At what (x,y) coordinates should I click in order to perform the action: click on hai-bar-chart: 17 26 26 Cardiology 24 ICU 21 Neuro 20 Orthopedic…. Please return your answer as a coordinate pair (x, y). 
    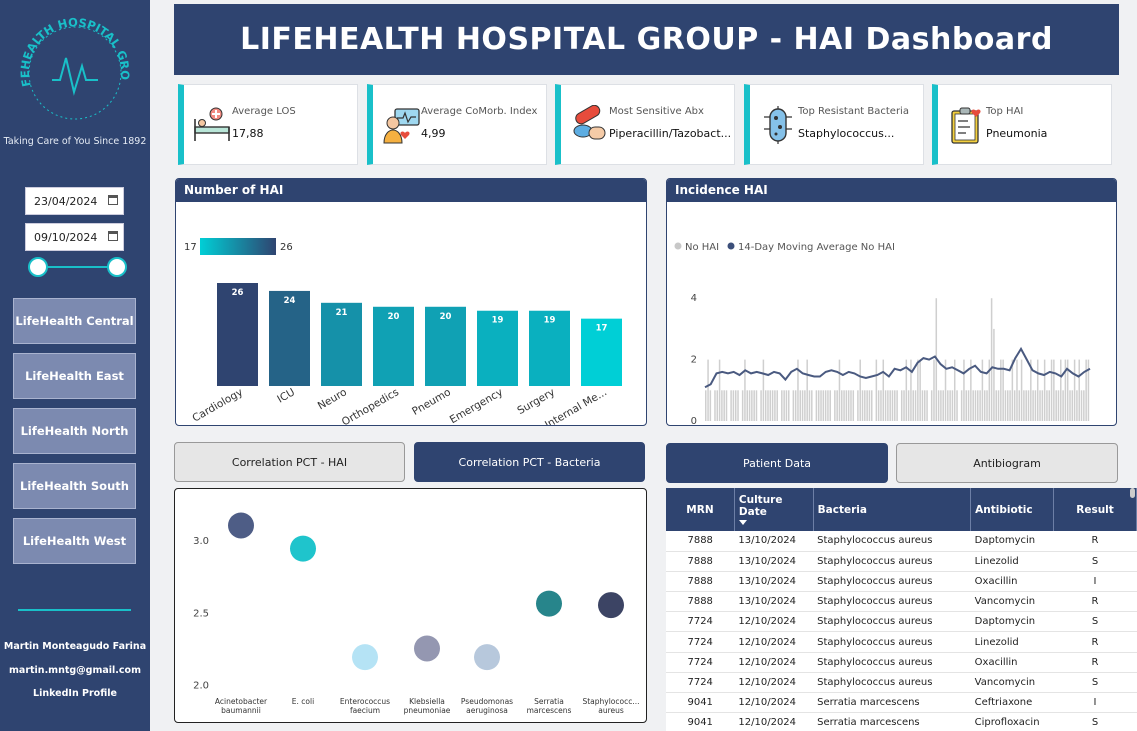
    Looking at the image, I should click on (411, 313).